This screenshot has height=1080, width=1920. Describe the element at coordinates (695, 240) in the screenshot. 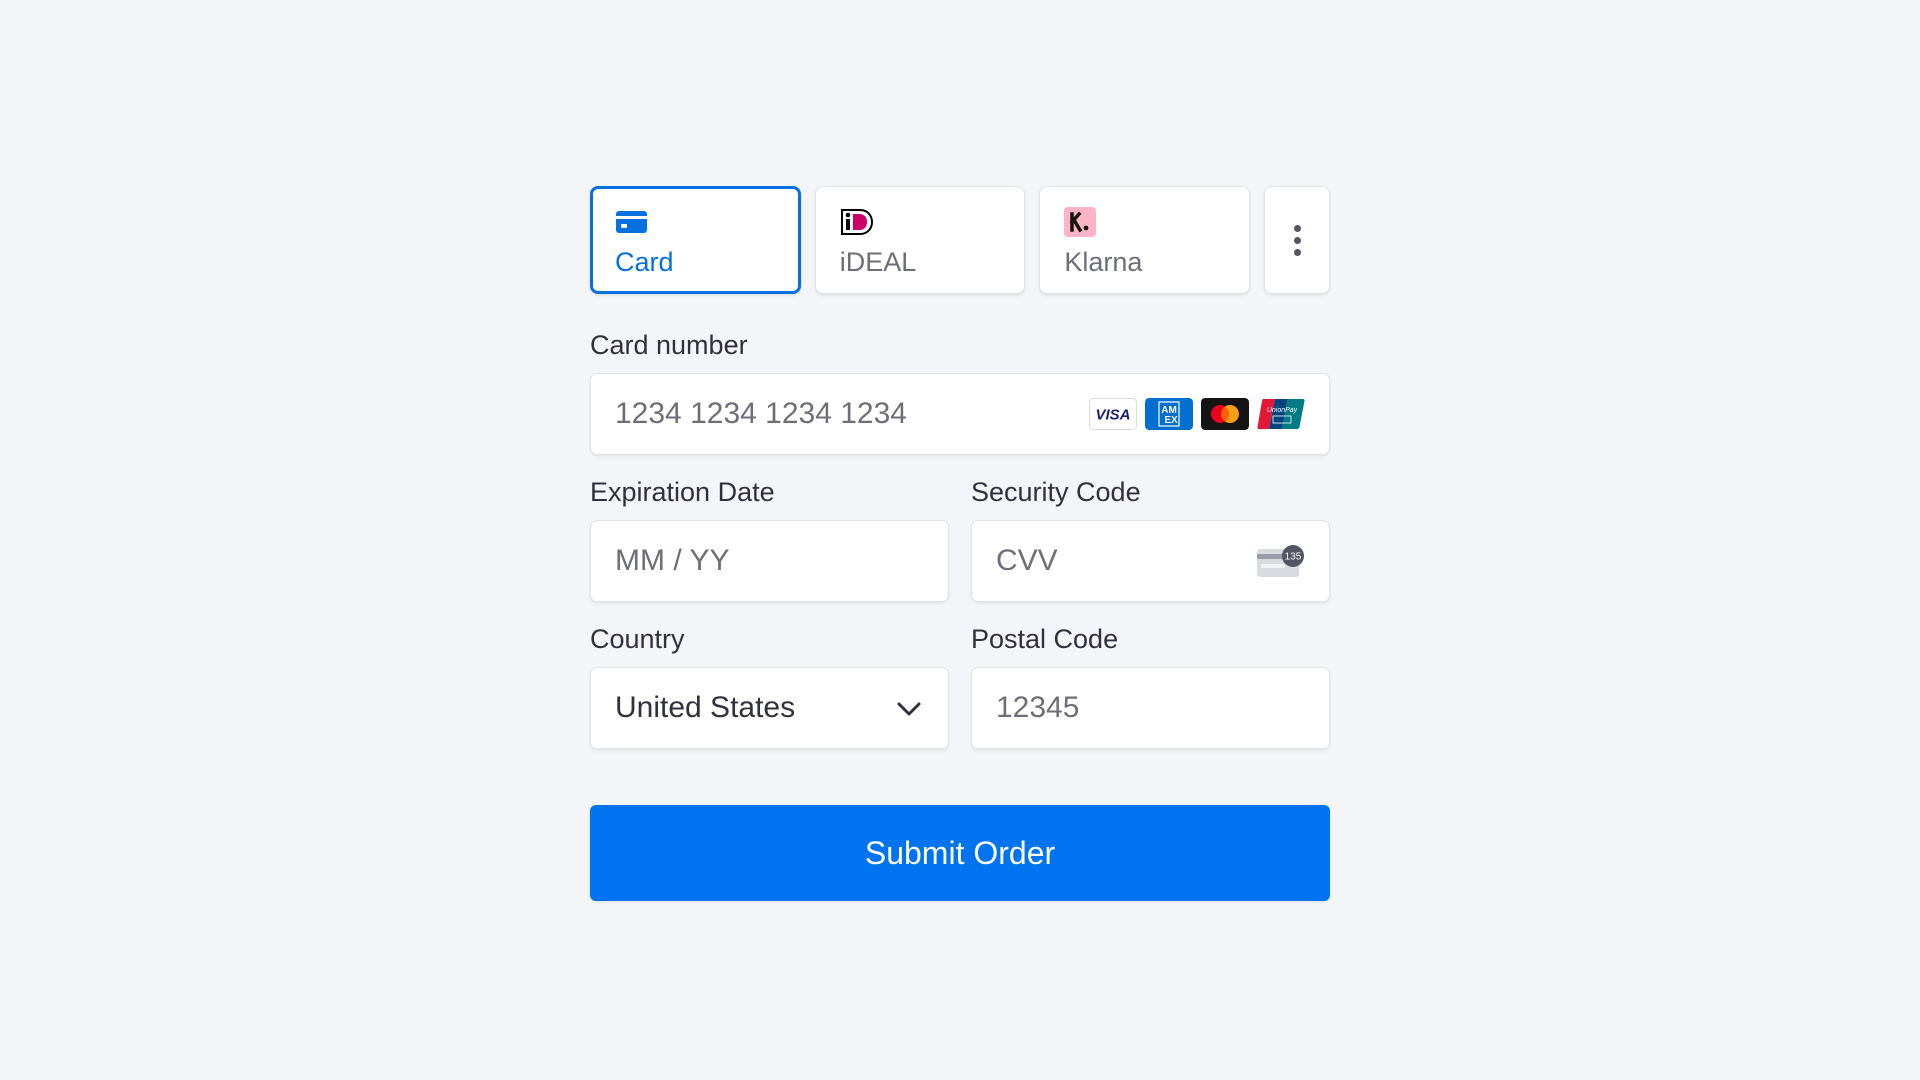

I see `tab-card: Card` at that location.